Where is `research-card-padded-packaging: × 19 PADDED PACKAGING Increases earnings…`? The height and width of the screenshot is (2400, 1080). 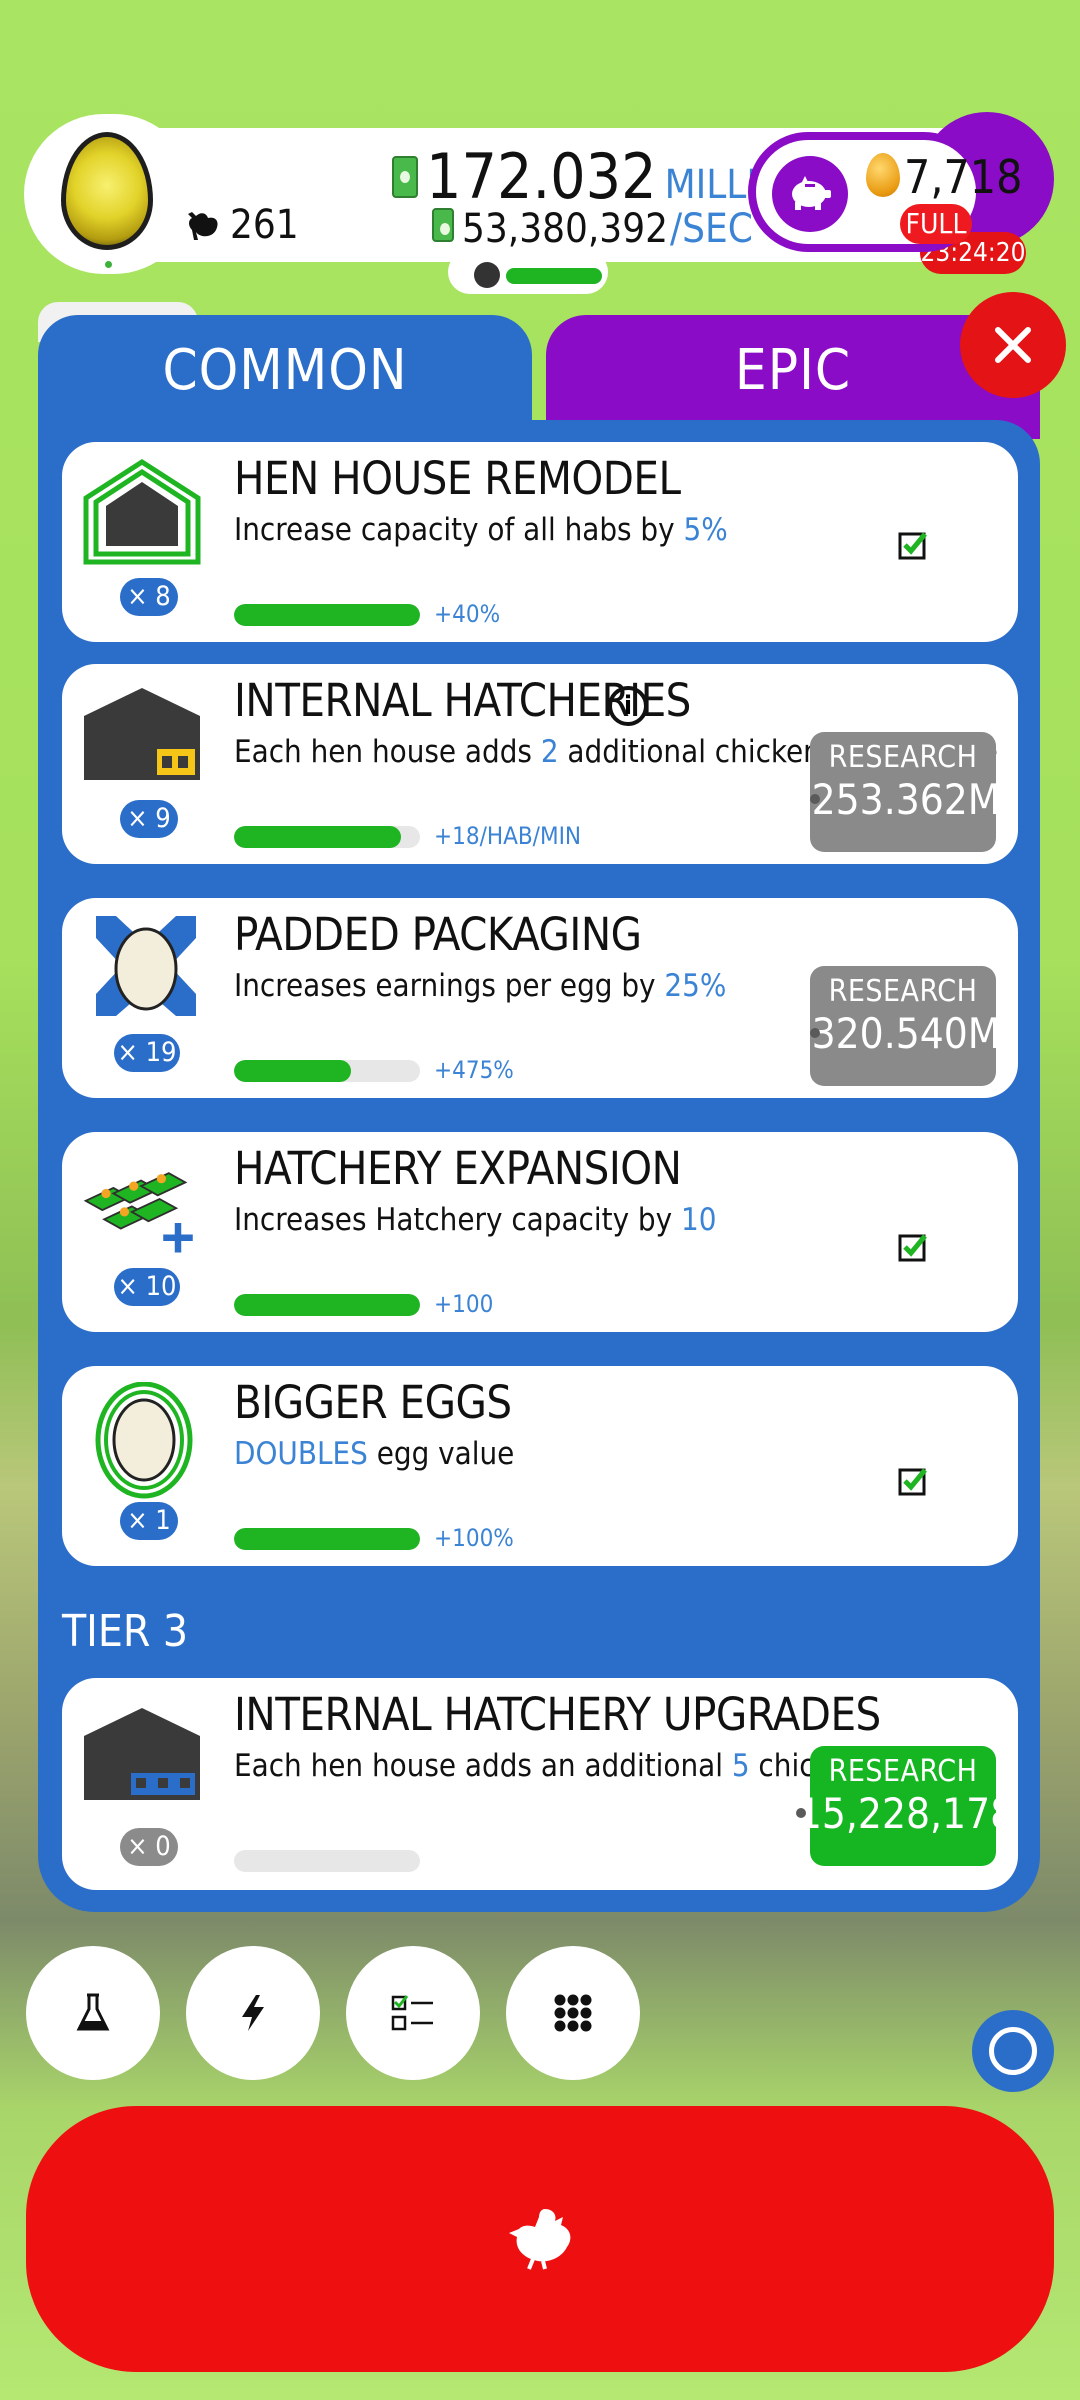
research-card-padded-packaging: × 19 PADDED PACKAGING Increases earnings… is located at coordinates (540, 998).